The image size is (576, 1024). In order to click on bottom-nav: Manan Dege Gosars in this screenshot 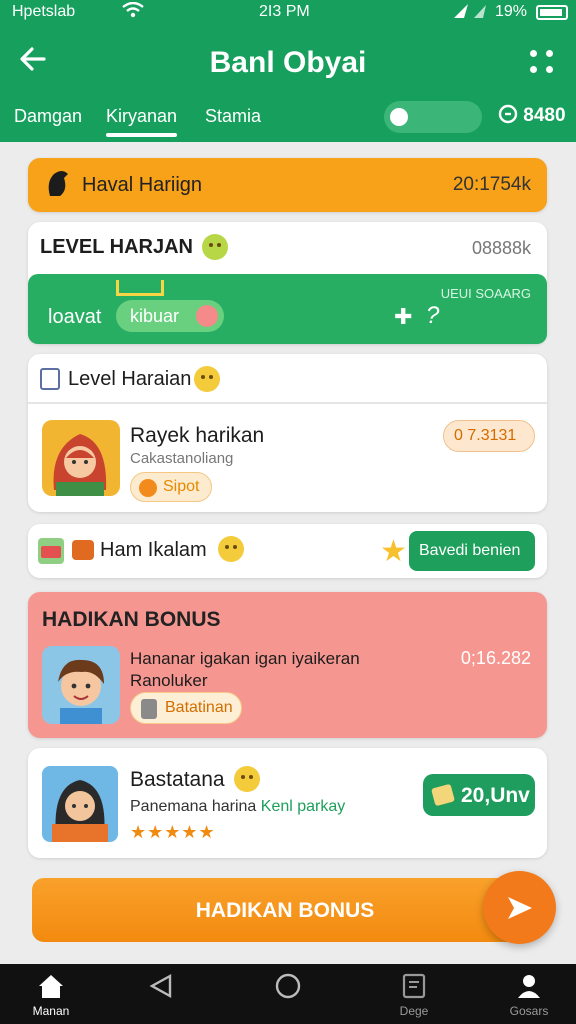, I will do `click(288, 994)`.